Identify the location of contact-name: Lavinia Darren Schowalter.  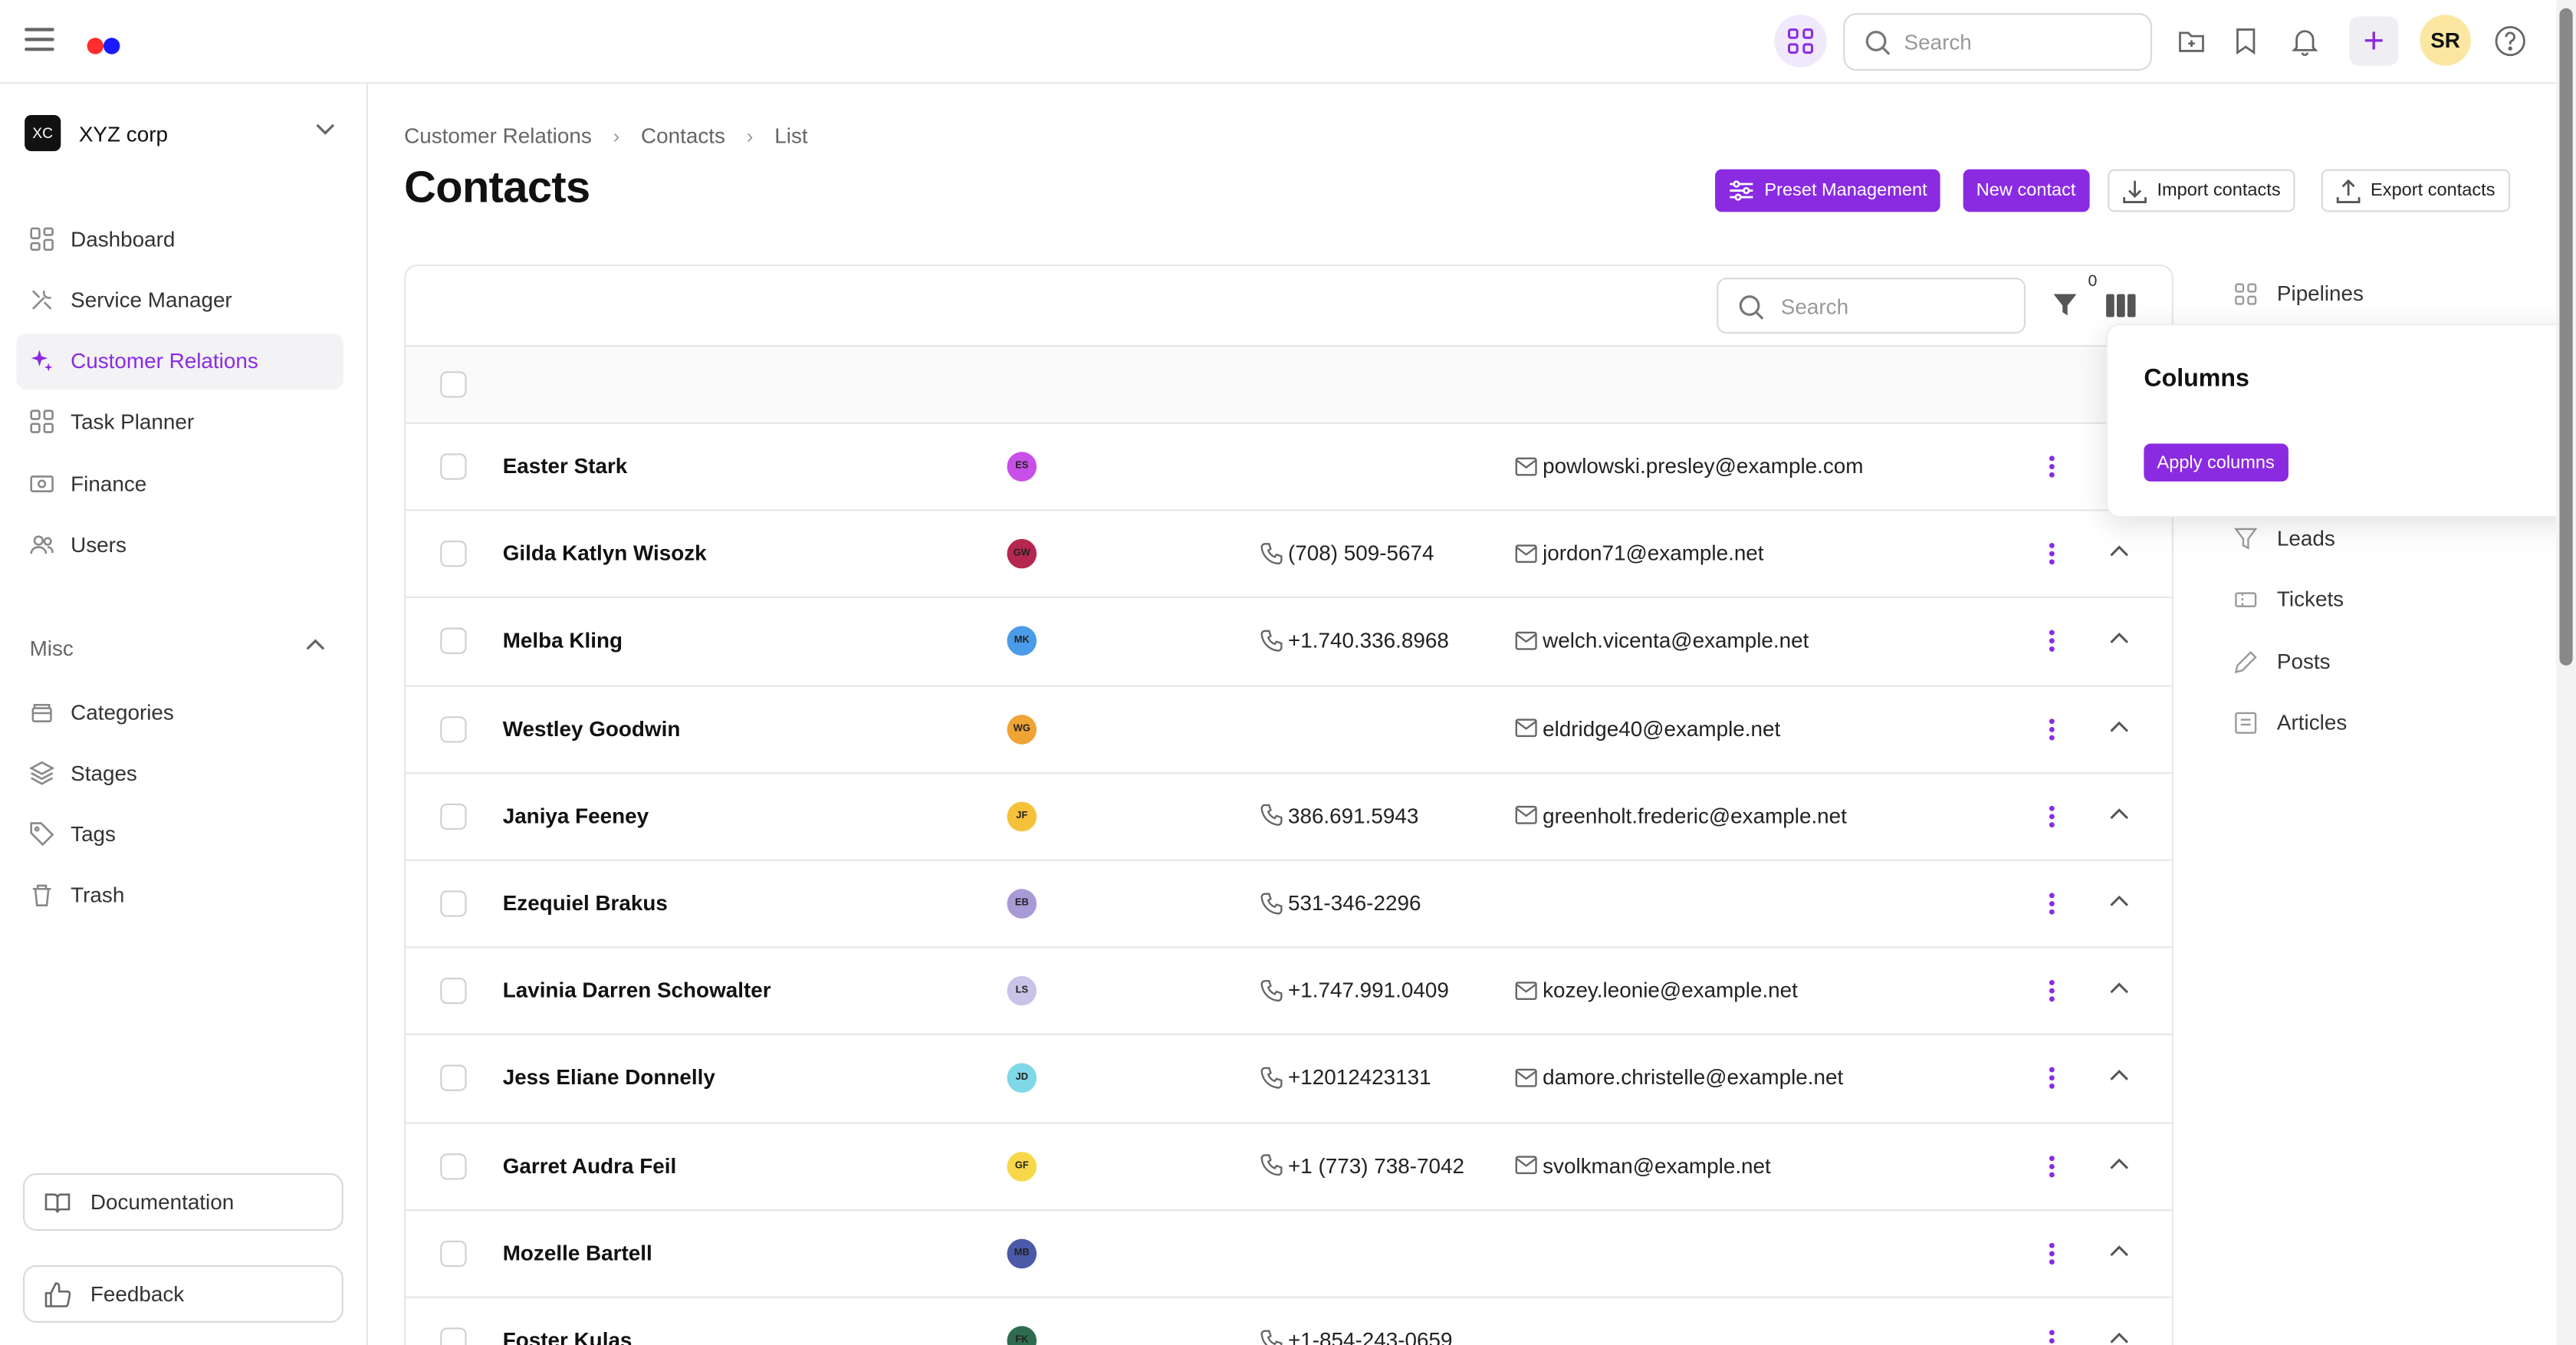
(637, 990).